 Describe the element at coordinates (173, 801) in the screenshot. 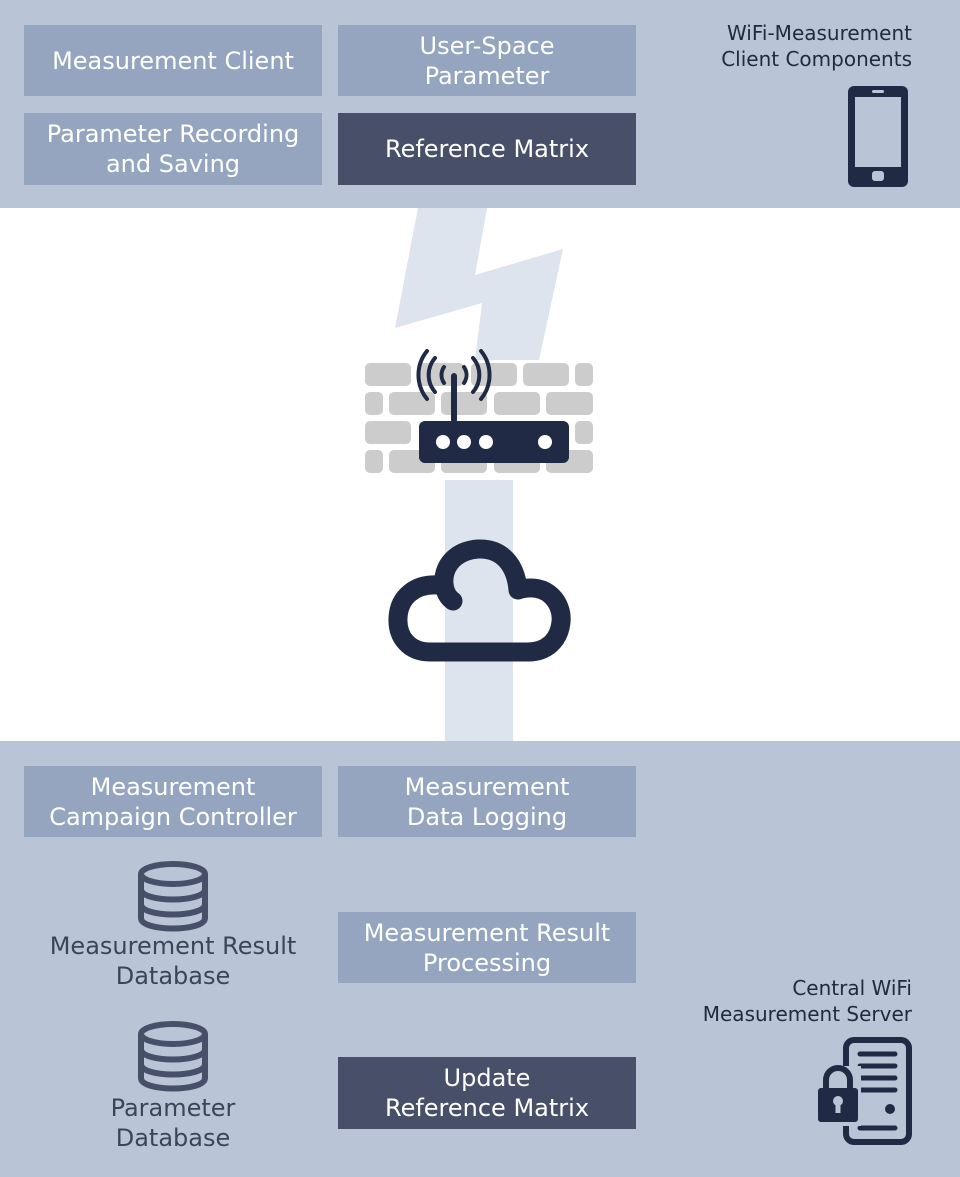

I see `campaign-controller-box: Measurement Campaign Controller` at that location.